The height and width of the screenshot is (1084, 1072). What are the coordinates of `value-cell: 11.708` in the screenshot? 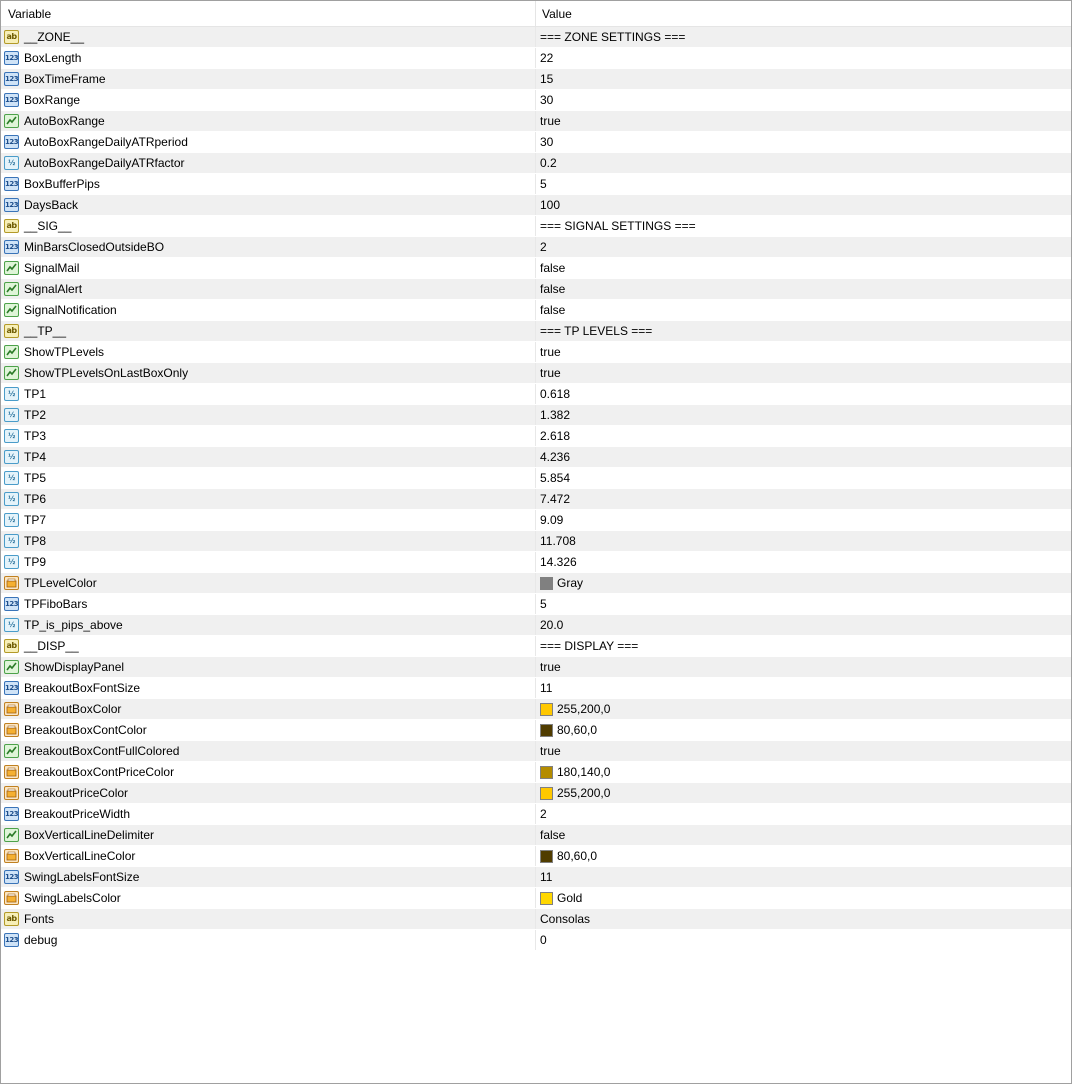 It's located at (803, 541).